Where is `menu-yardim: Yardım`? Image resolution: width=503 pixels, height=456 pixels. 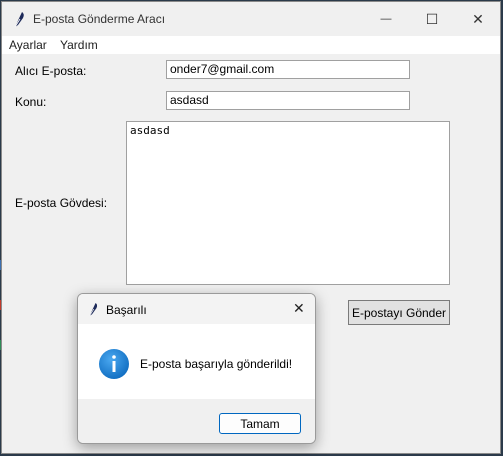 menu-yardim: Yardım is located at coordinates (79, 45).